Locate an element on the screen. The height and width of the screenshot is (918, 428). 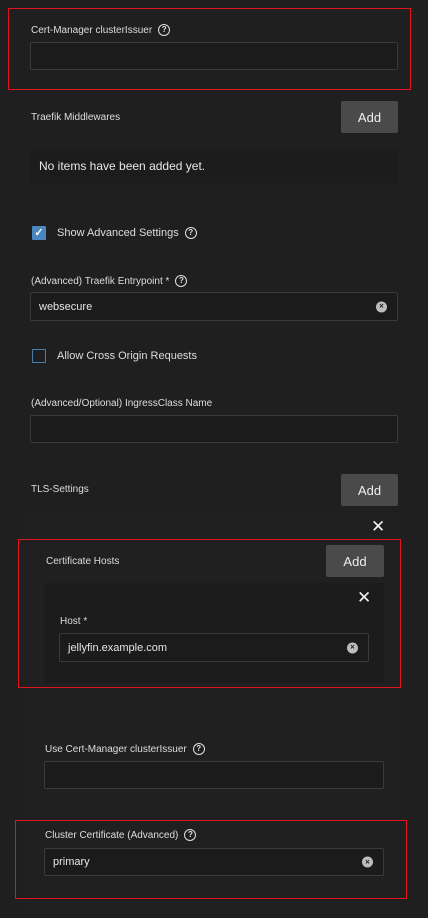
traefik-middlewares-add-button: Add is located at coordinates (369, 117).